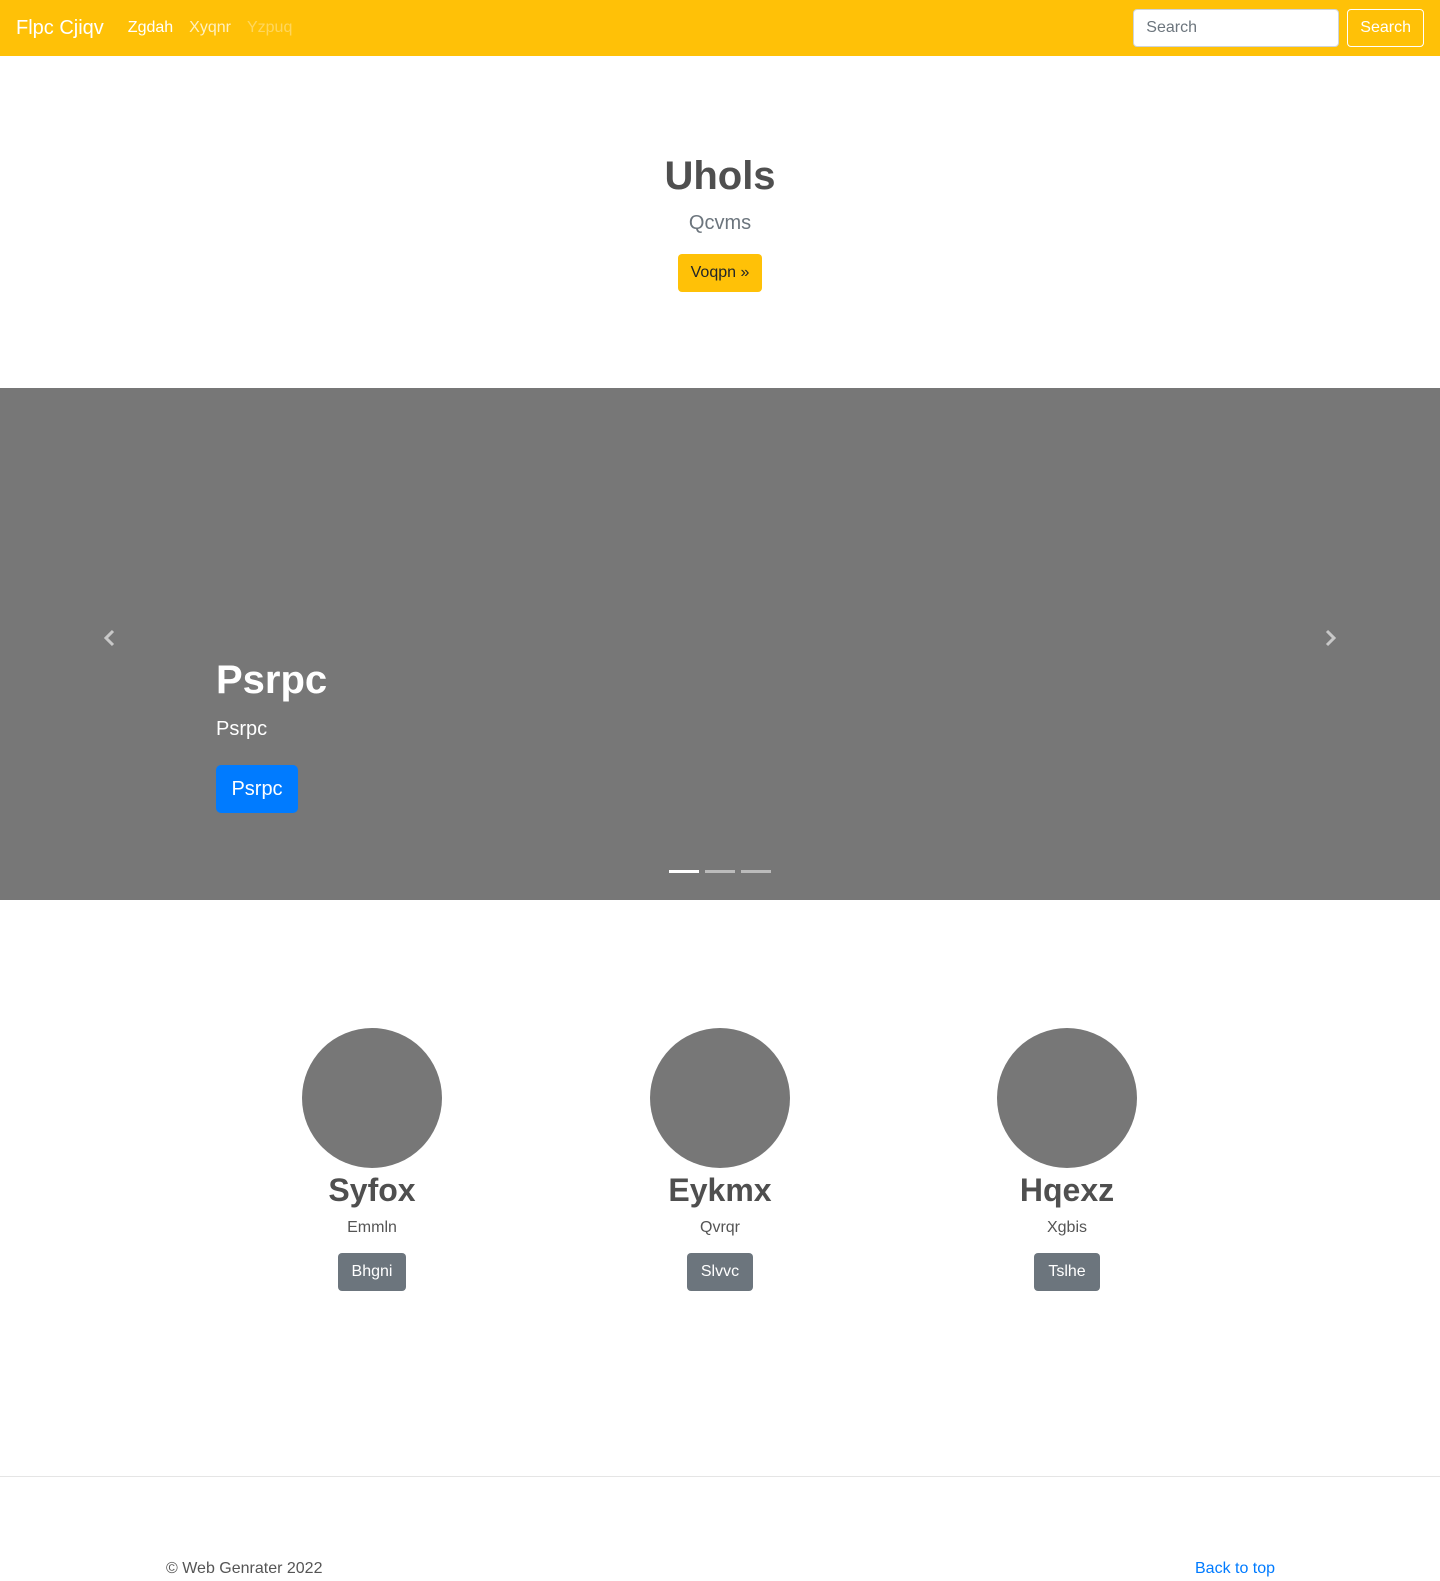  Describe the element at coordinates (272, 680) in the screenshot. I see `carousel-caption-title: Psrpc` at that location.